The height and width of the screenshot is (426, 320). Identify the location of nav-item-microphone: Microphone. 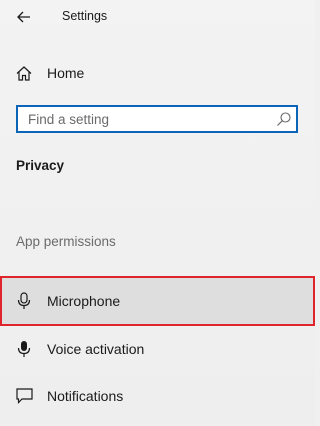
(157, 301).